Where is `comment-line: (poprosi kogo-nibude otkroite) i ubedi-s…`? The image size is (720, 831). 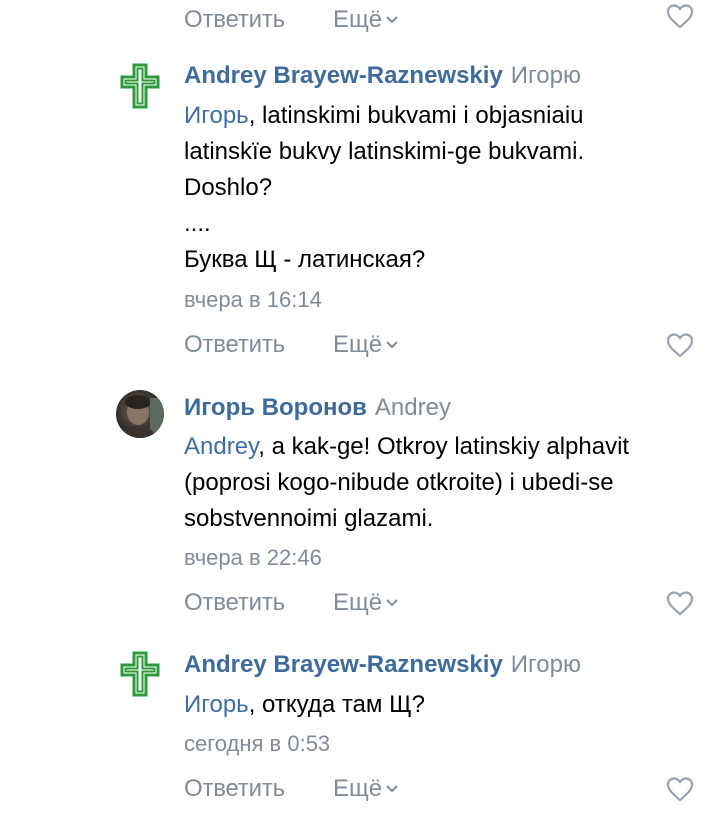
comment-line: (poprosi kogo-nibude otkroite) i ubedi-s… is located at coordinates (399, 482).